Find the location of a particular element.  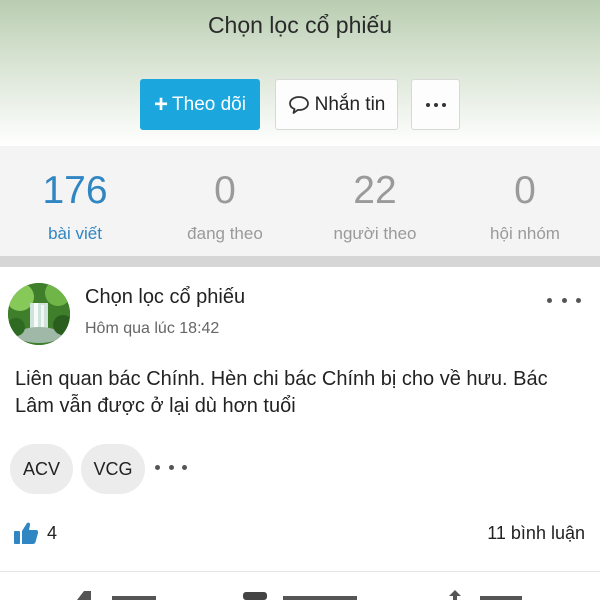

stat-groups: 0 hội nhóm is located at coordinates (525, 201).